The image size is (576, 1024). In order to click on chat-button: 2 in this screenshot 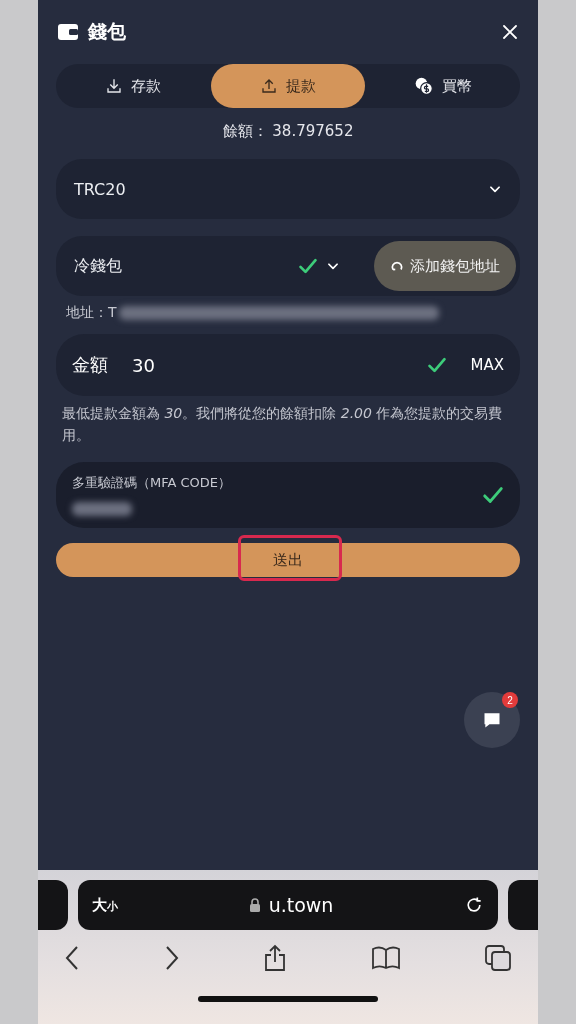, I will do `click(492, 720)`.